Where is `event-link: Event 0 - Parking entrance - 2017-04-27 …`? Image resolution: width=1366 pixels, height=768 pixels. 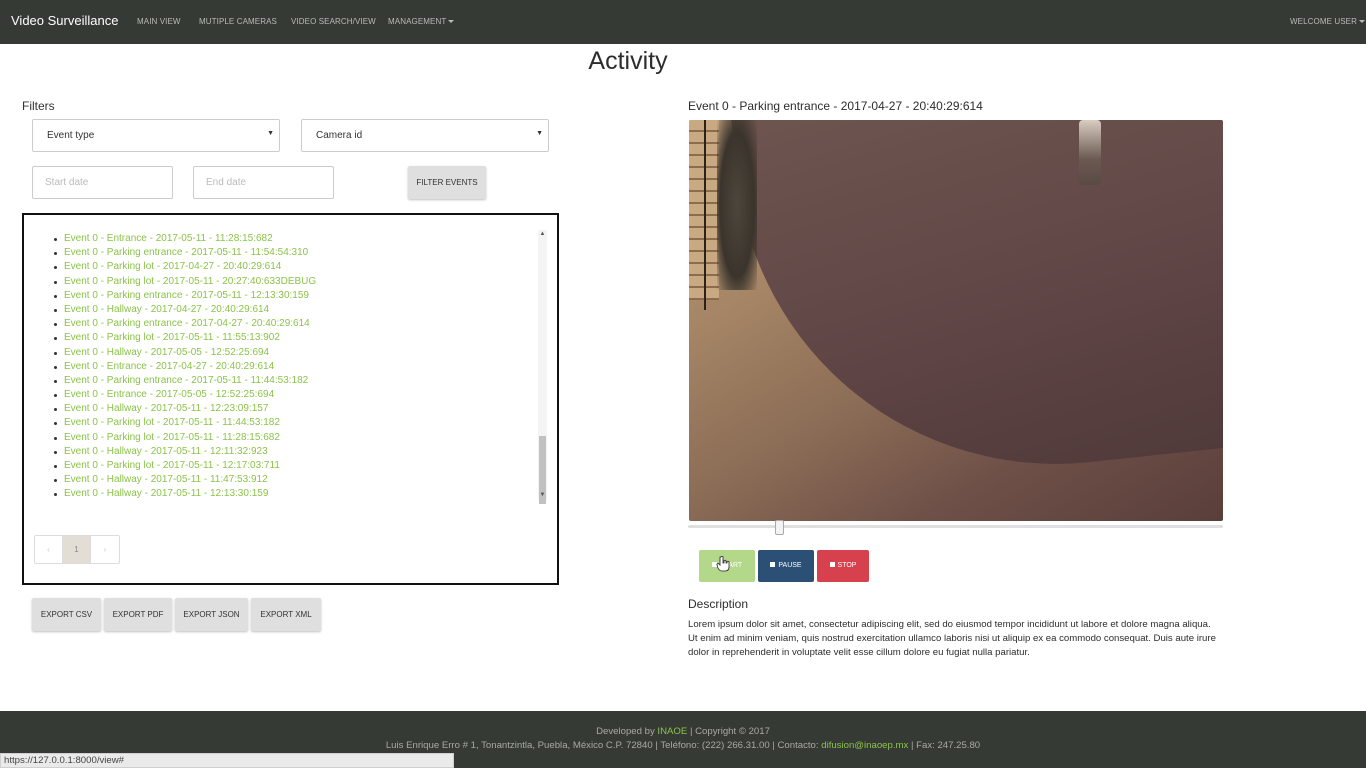
event-link: Event 0 - Parking entrance - 2017-04-27 … is located at coordinates (187, 323).